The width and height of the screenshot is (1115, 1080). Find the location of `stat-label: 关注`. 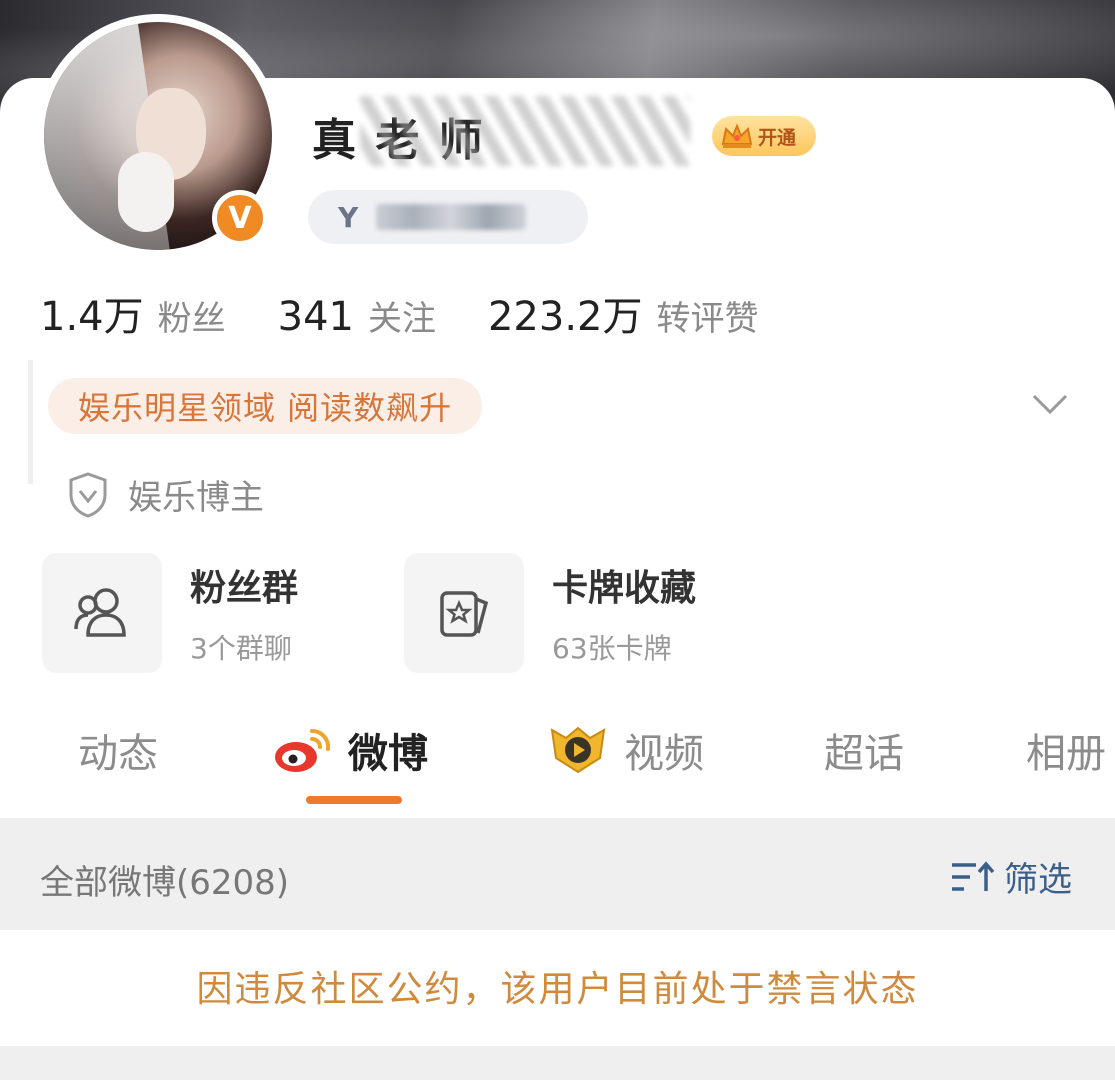

stat-label: 关注 is located at coordinates (401, 319).